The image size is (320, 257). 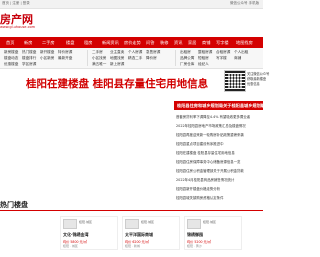 What do you see at coordinates (198, 188) in the screenshot?
I see `news-item: 桂阳县新开楼盘价格走势分析` at bounding box center [198, 188].